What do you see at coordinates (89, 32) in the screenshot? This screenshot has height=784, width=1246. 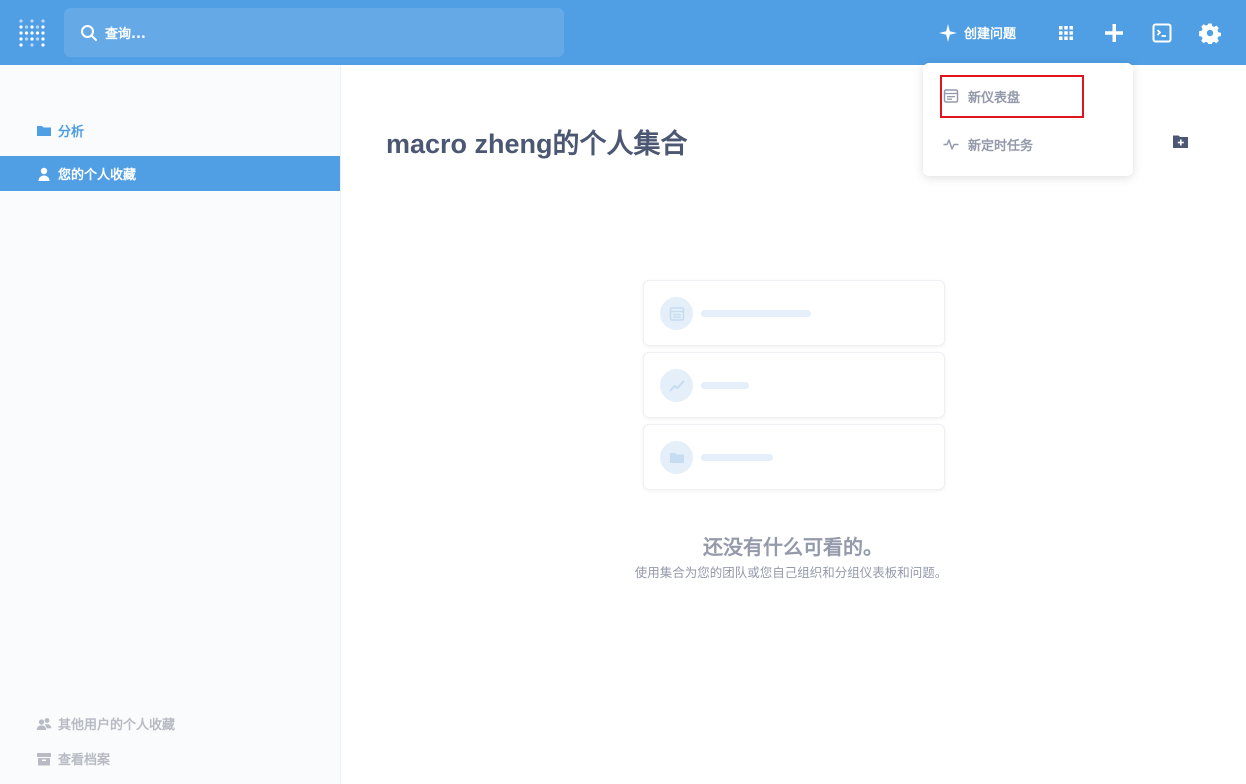 I see `search-icon` at bounding box center [89, 32].